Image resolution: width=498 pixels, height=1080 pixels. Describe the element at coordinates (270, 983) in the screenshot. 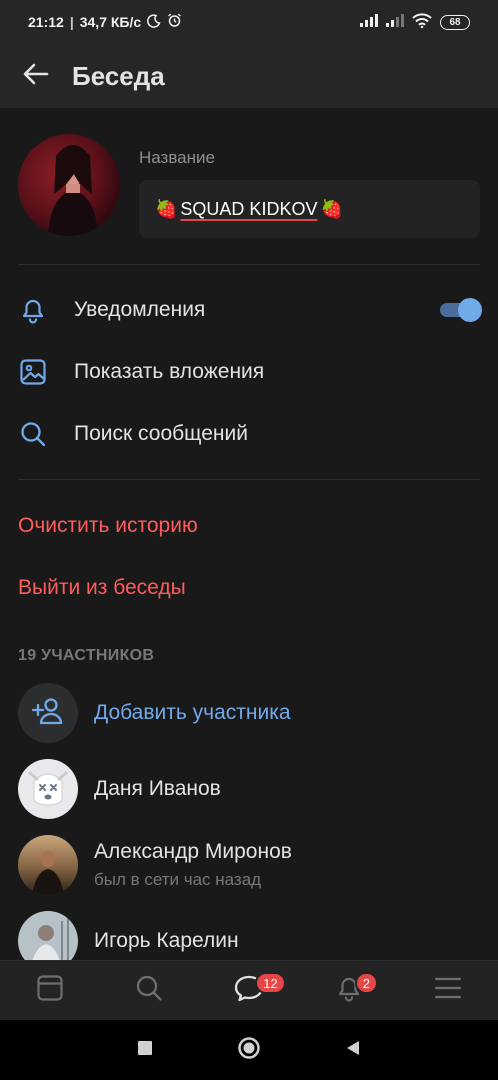

I see `messages-badge: 12` at that location.